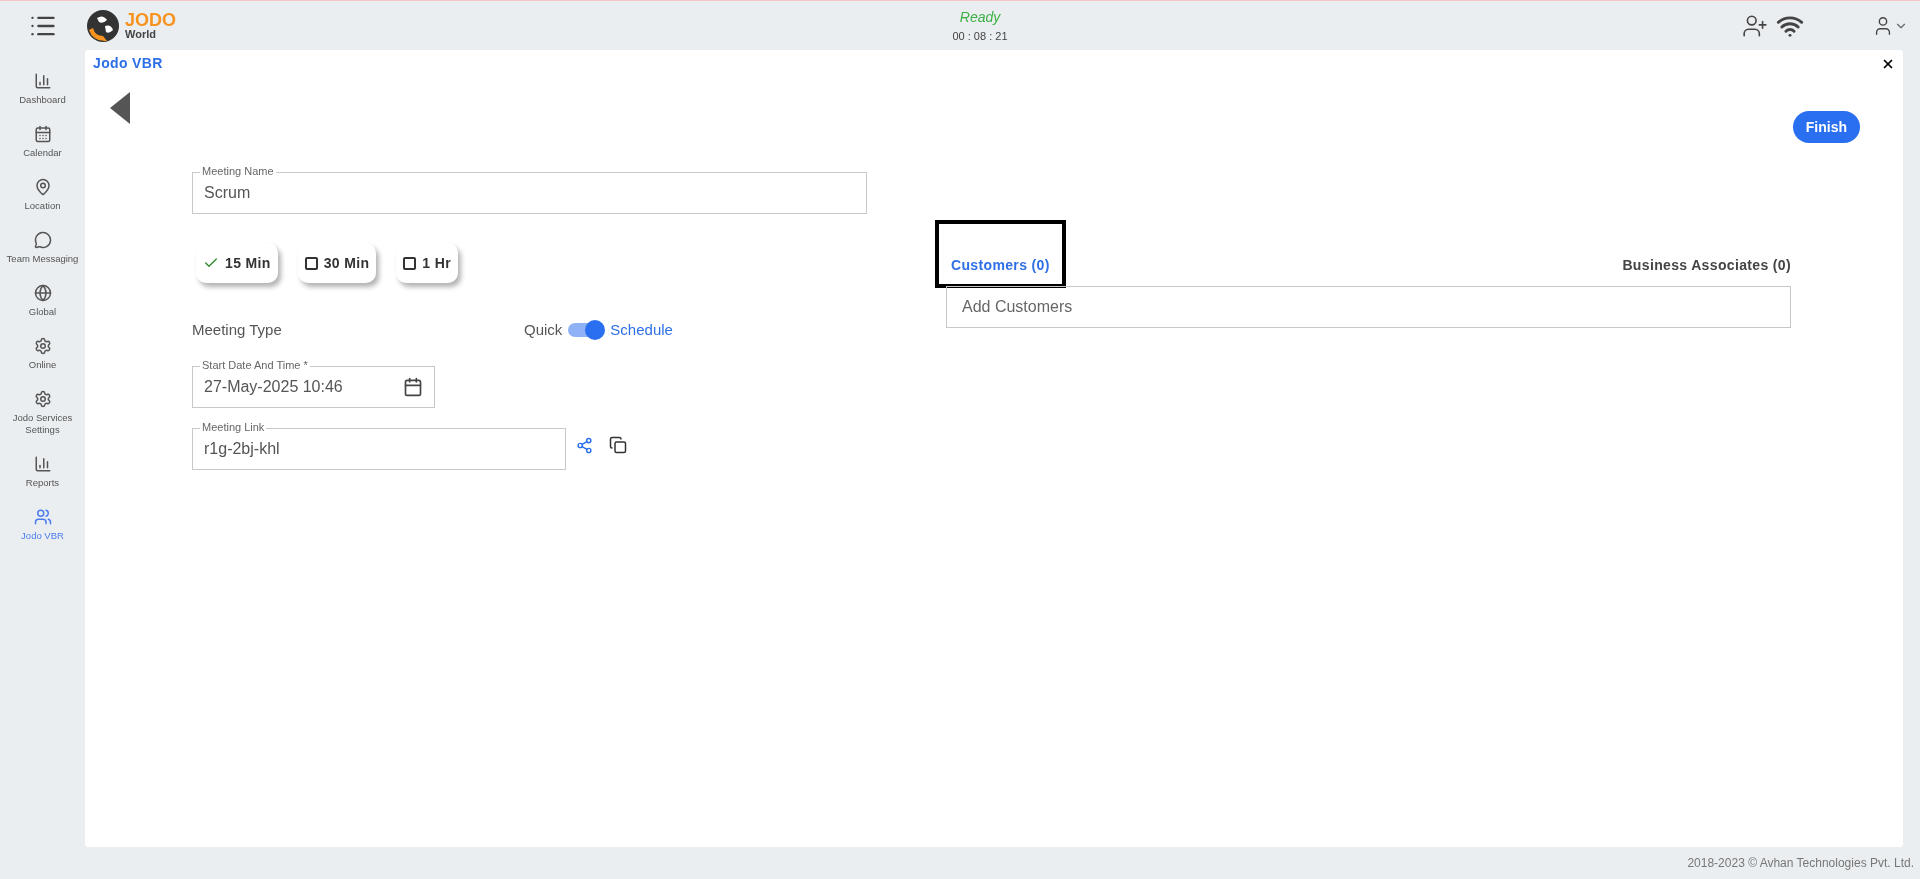 This screenshot has height=879, width=1920. What do you see at coordinates (1368, 307) in the screenshot?
I see `add-customers-field: Add Customers` at bounding box center [1368, 307].